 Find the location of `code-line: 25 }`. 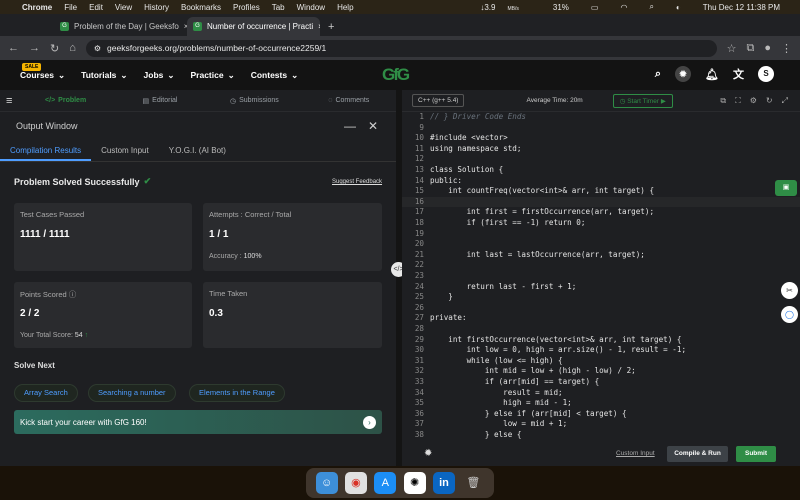

code-line: 25 } is located at coordinates (601, 297).